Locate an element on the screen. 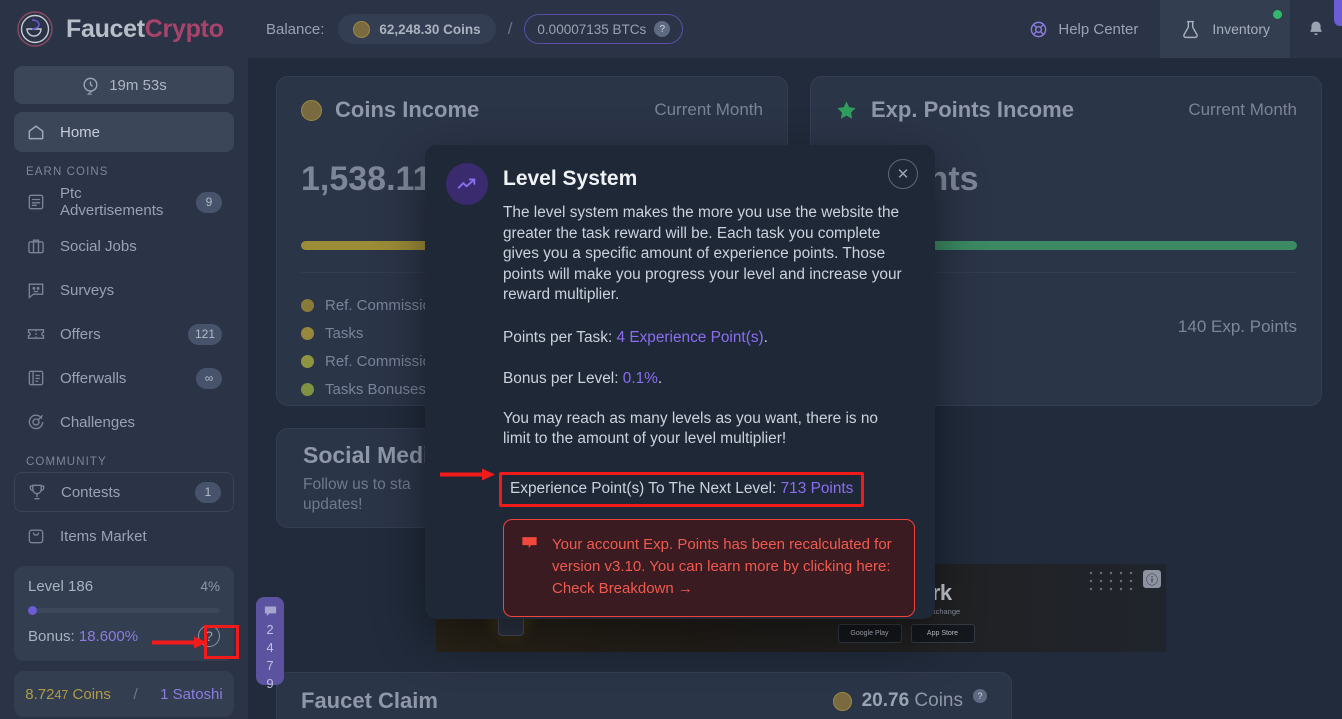  level-progress-bar is located at coordinates (124, 610).